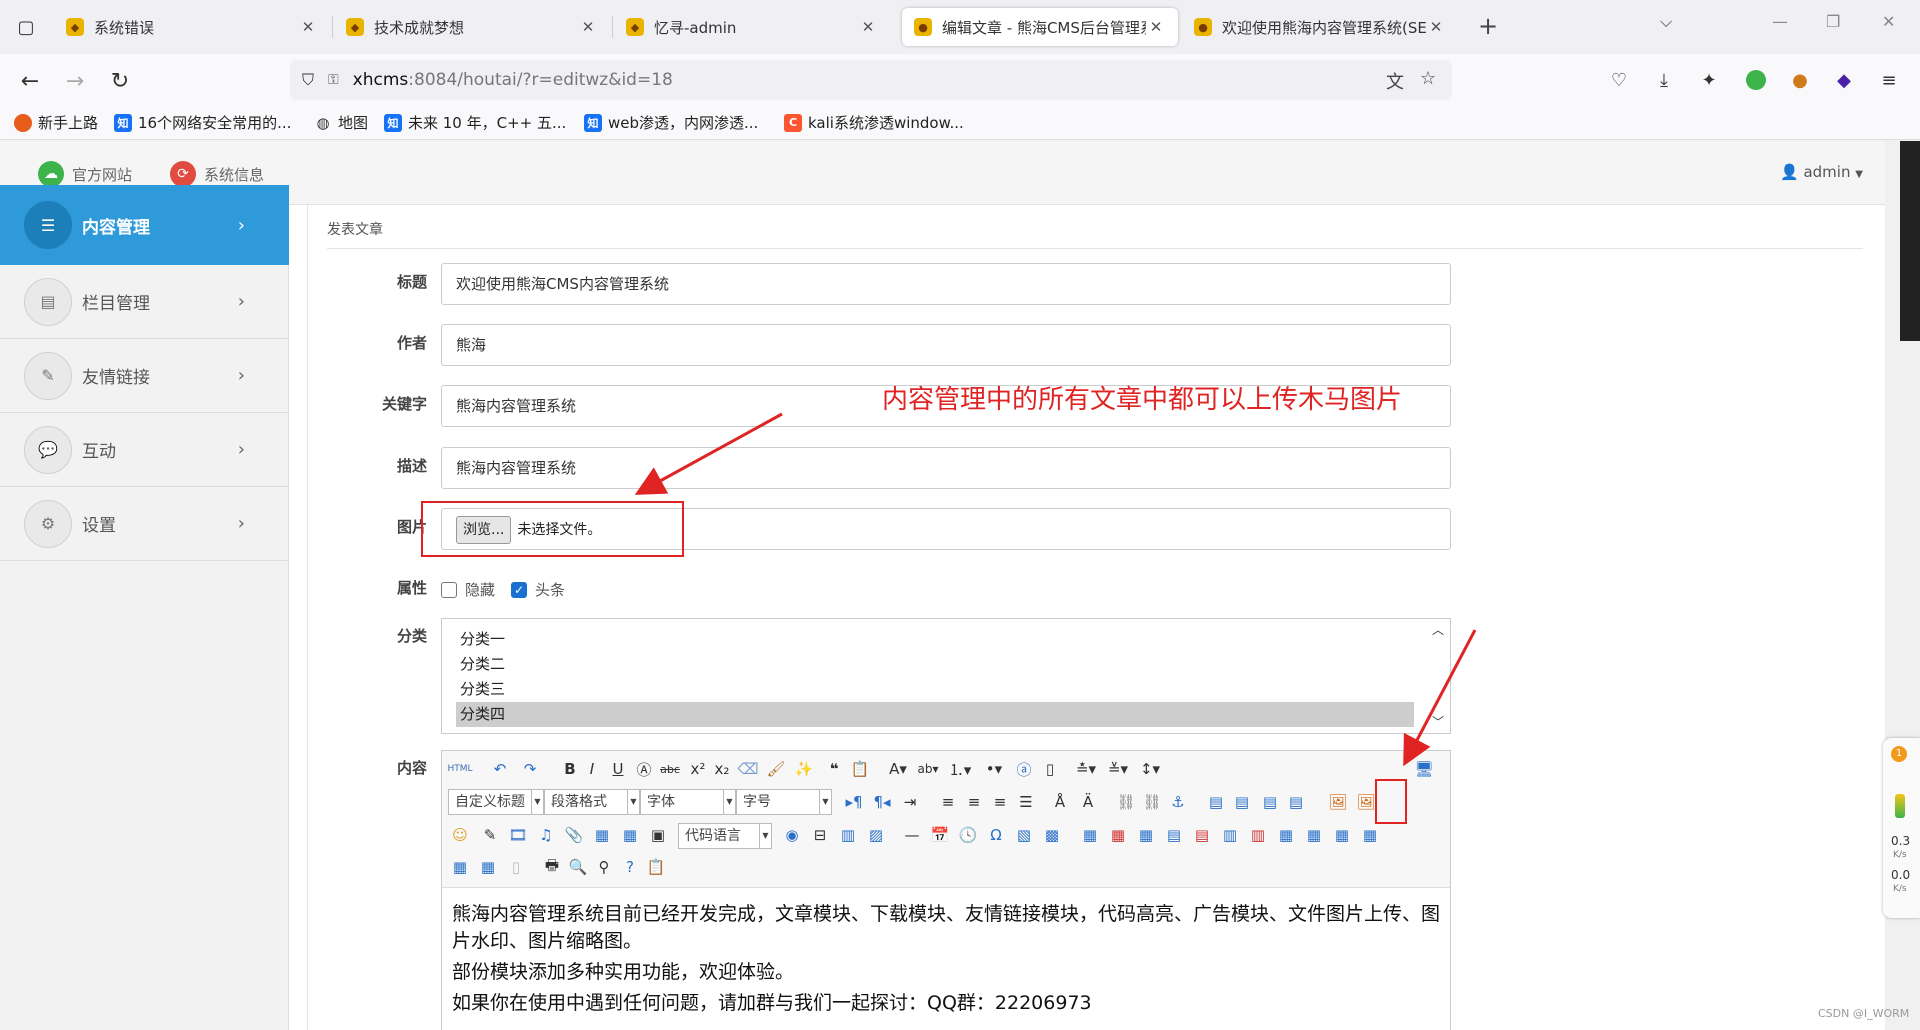  What do you see at coordinates (912, 835) in the screenshot?
I see `horizontal-rule-icon: —` at bounding box center [912, 835].